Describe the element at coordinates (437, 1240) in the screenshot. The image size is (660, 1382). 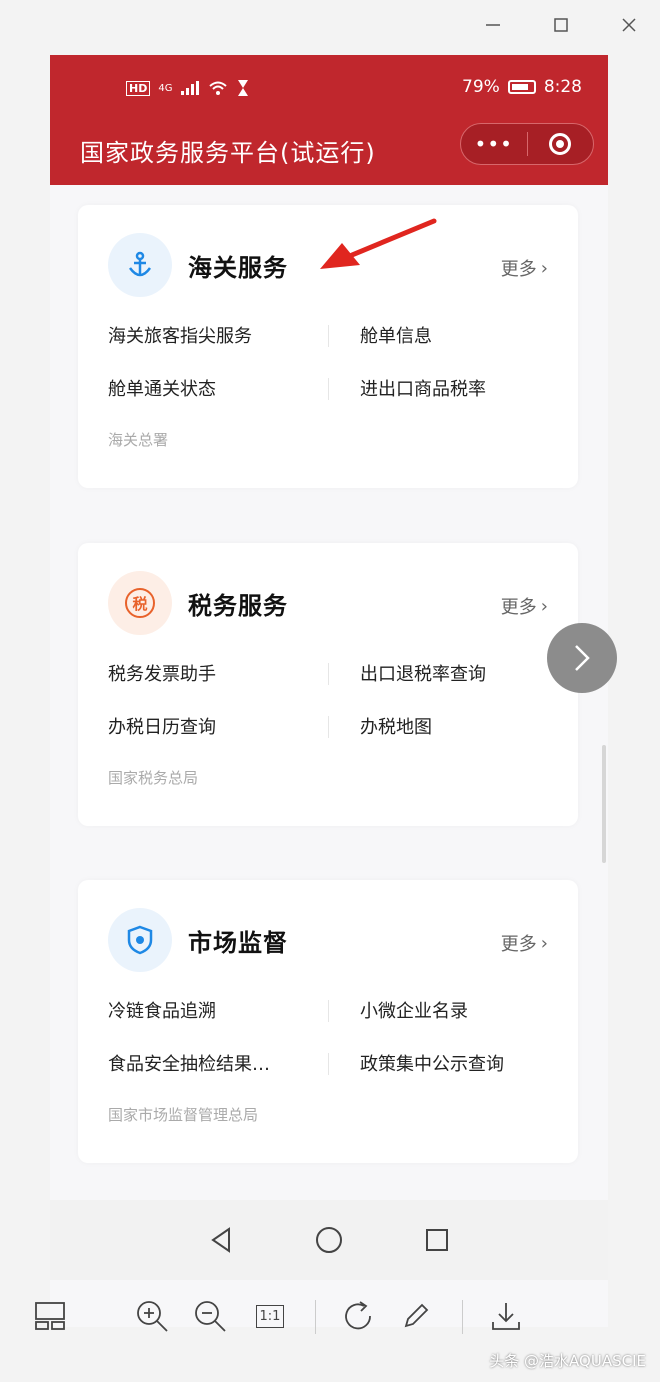
I see `recents-icon` at that location.